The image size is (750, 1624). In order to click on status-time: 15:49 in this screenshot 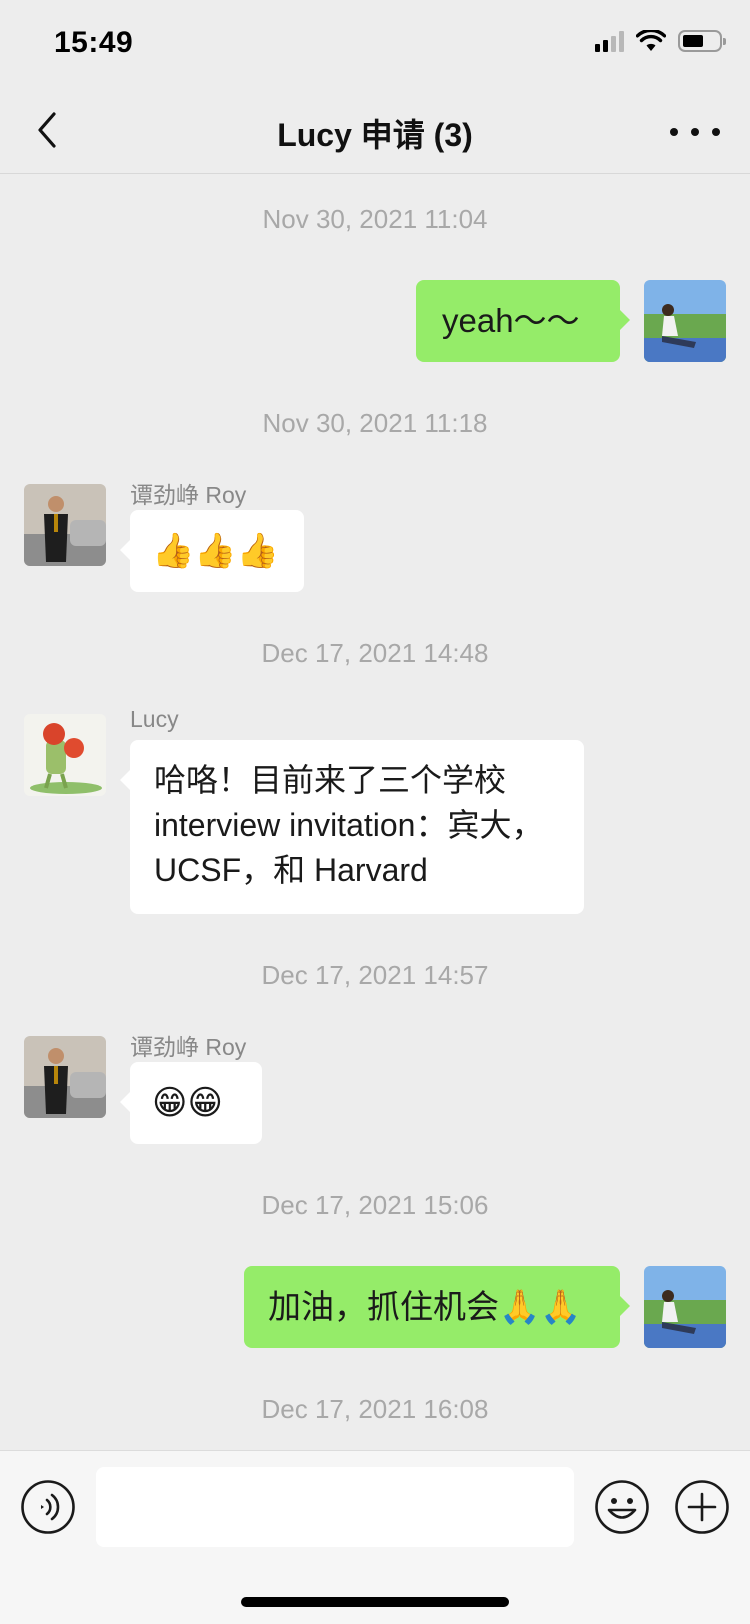, I will do `click(94, 42)`.